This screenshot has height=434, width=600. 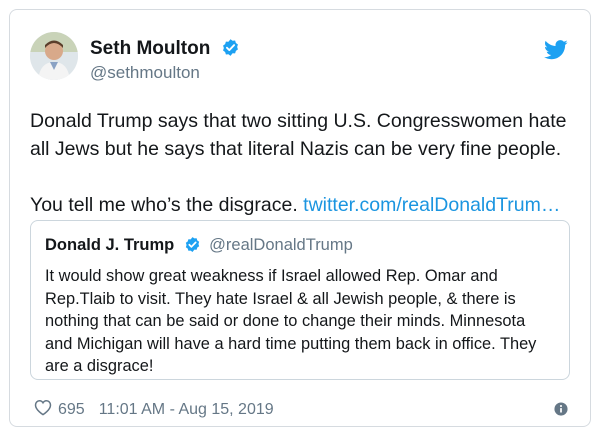 I want to click on quoted-author-handle: @realDonaldTrump, so click(x=281, y=245).